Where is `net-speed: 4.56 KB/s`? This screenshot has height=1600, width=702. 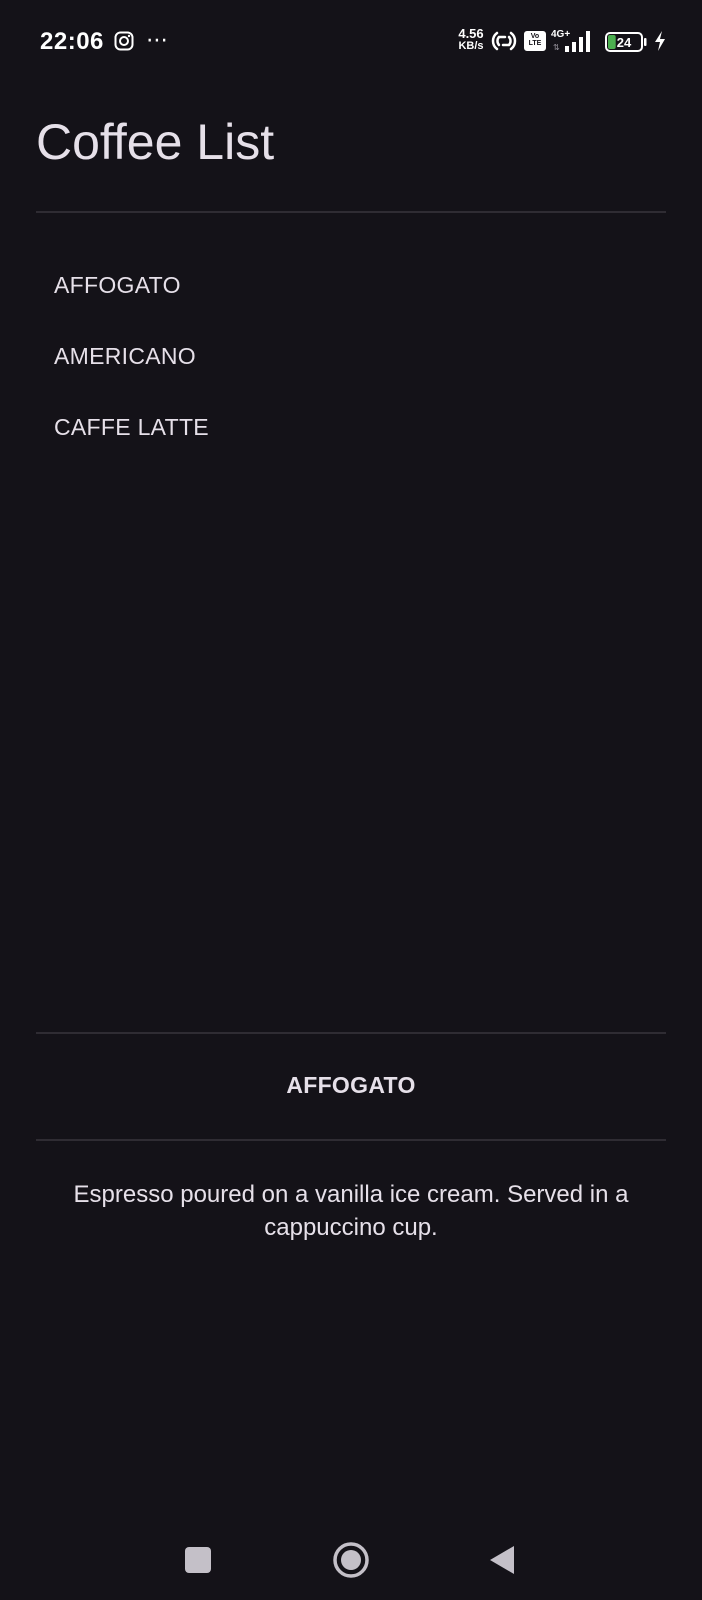 net-speed: 4.56 KB/s is located at coordinates (471, 39).